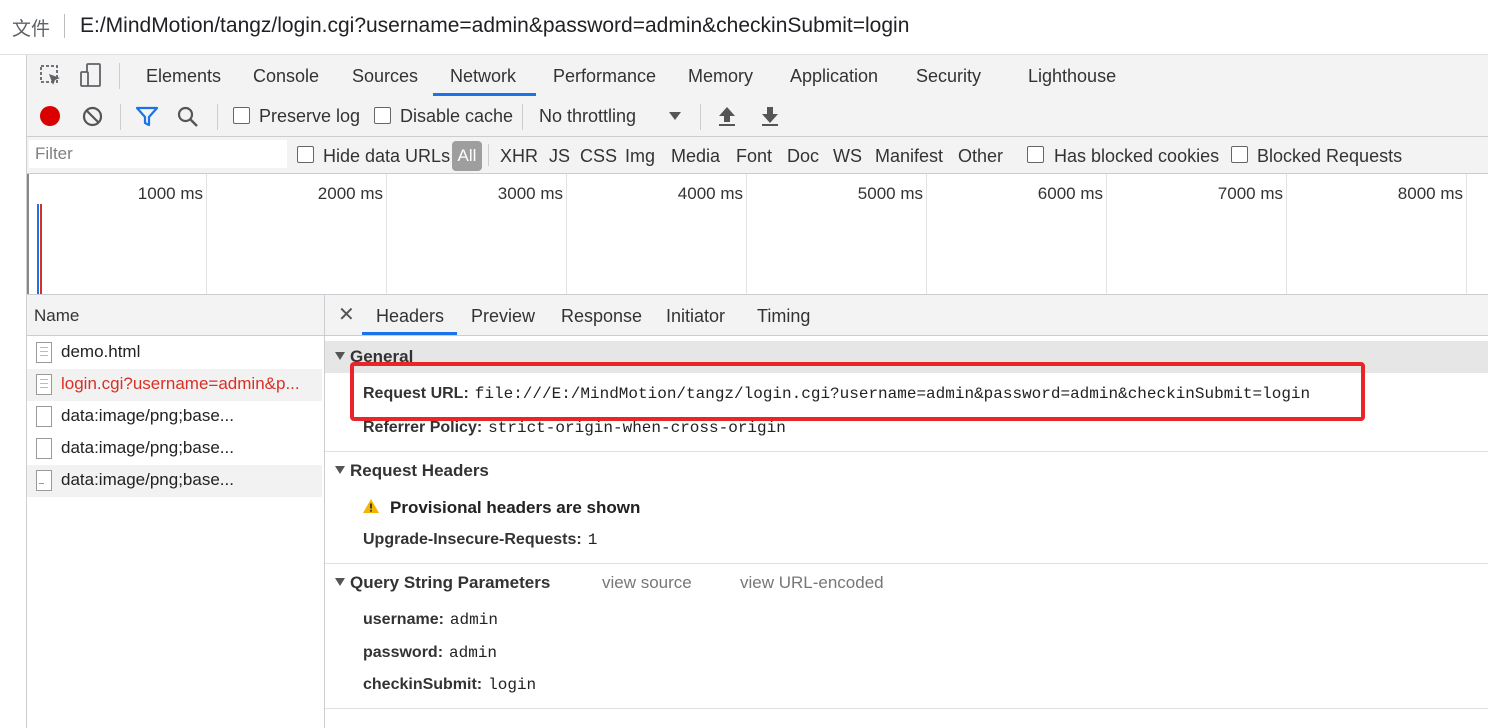  I want to click on has-blocked-cookies-label: Has blocked cookies, so click(1137, 156).